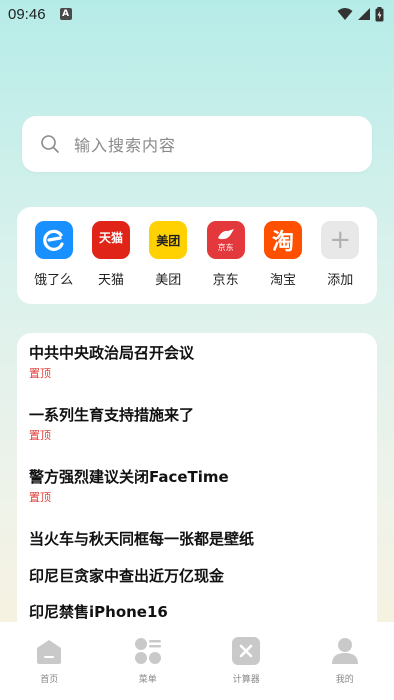  Describe the element at coordinates (98, 612) in the screenshot. I see `news-title: 印尼禁售iPhone16` at that location.